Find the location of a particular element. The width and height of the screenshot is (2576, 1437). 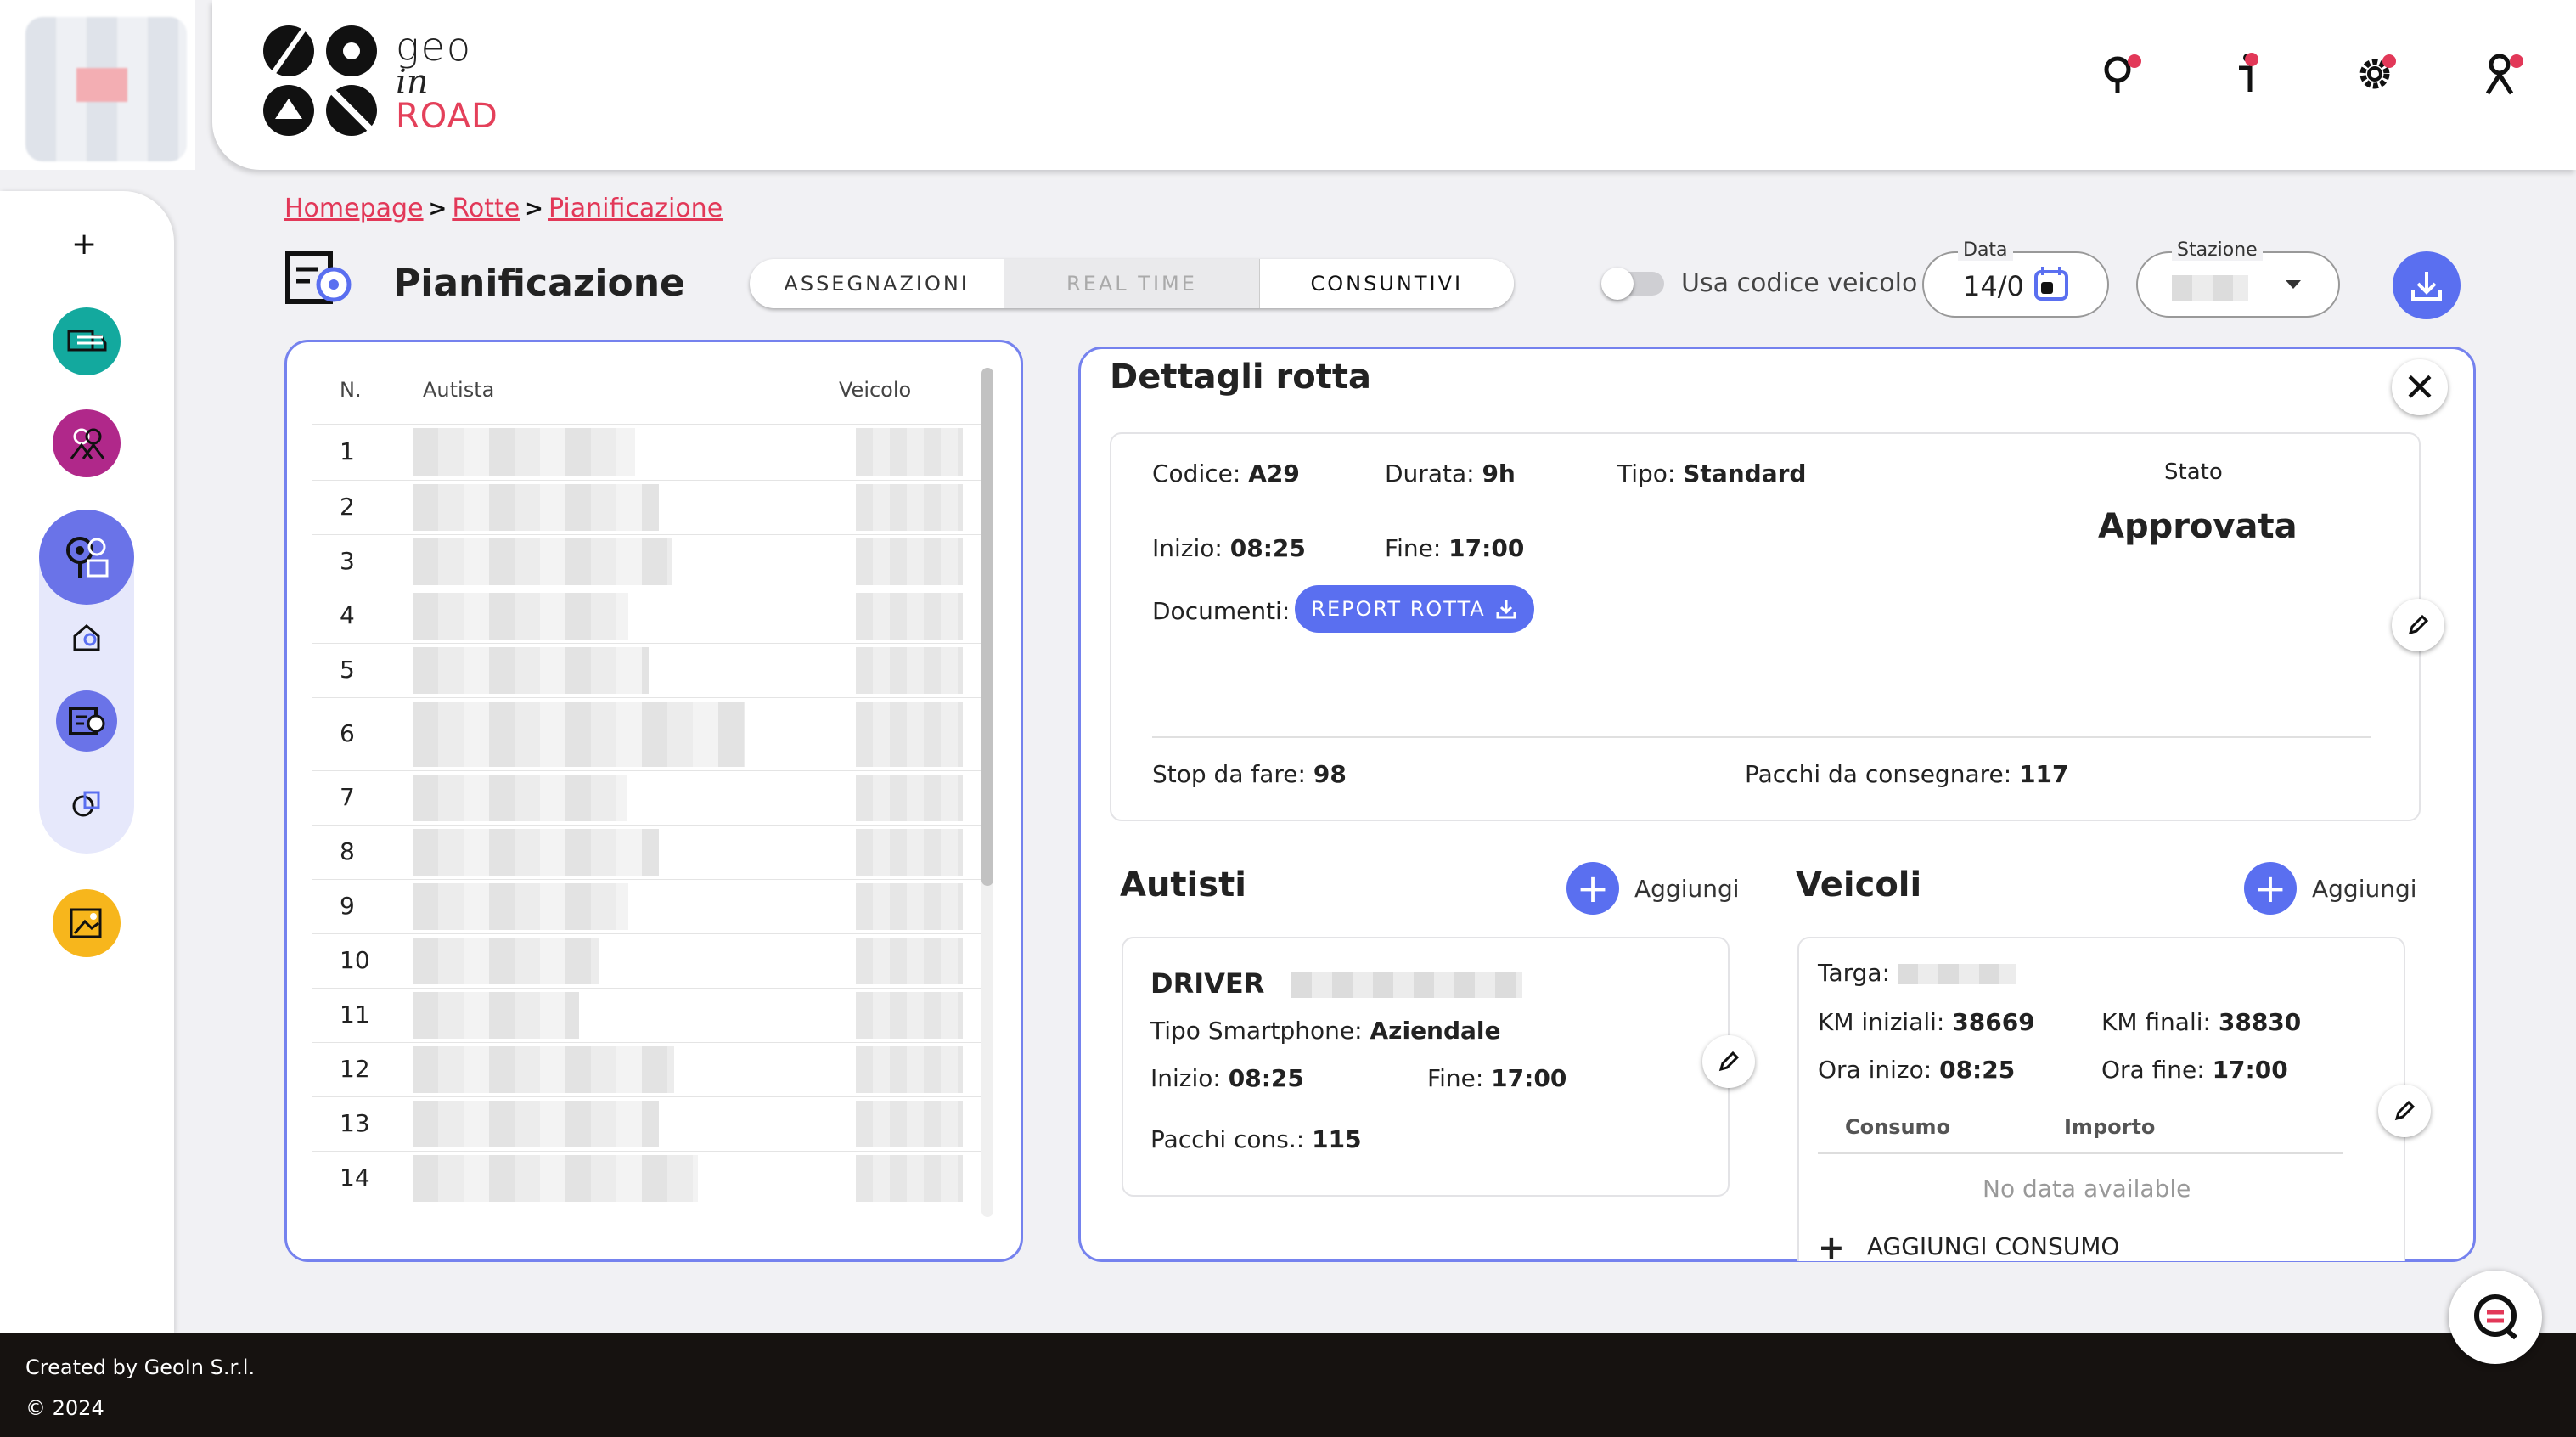

row-number: 7 is located at coordinates (347, 797).